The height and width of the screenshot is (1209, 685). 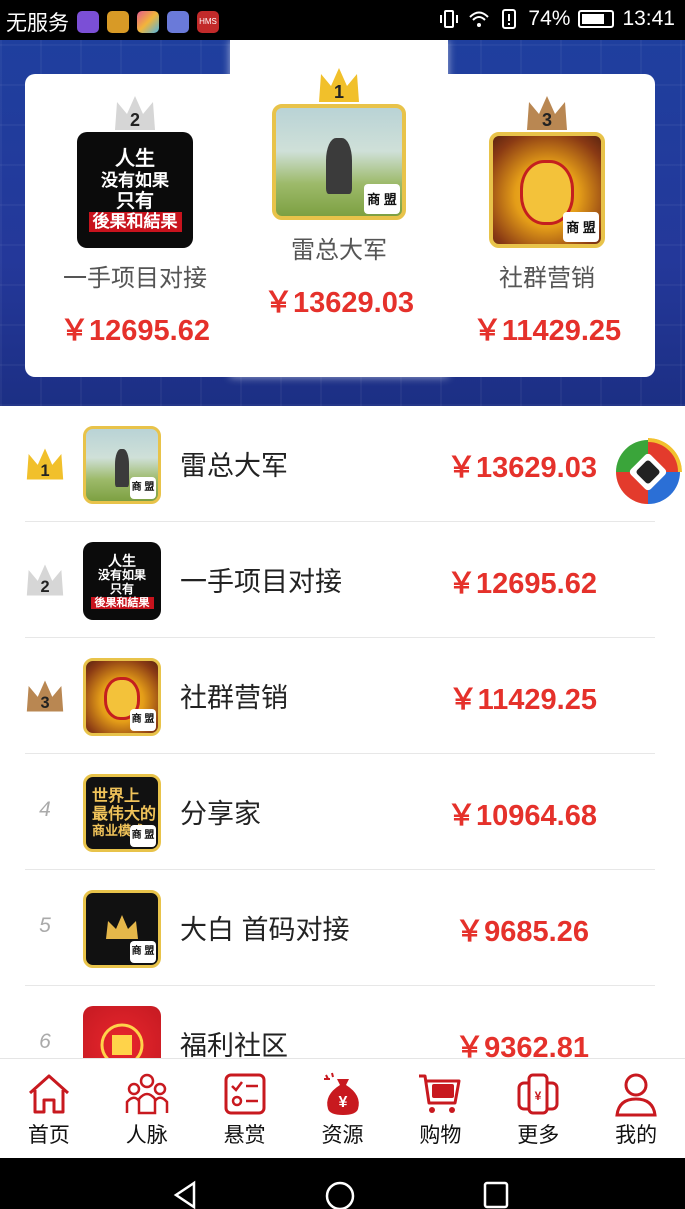 I want to click on home-icon, so click(x=48, y=1094).